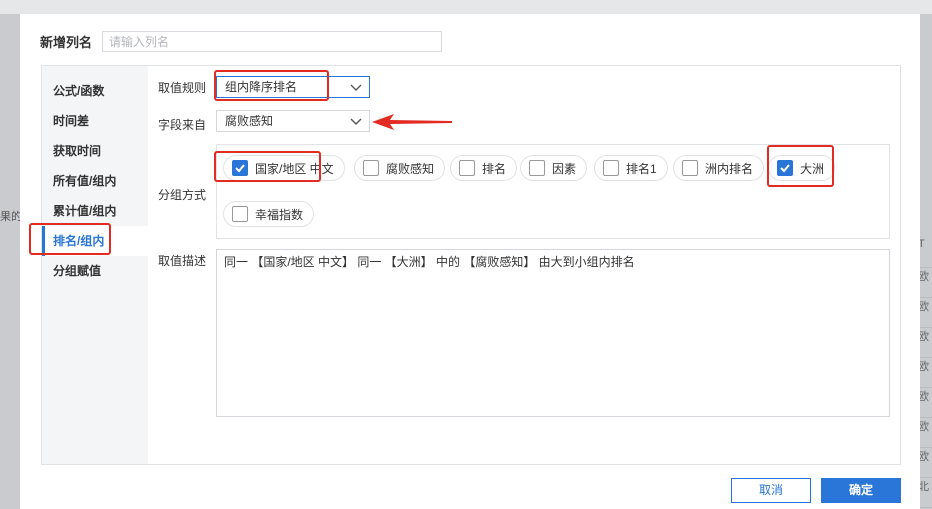  I want to click on group-option-label: 排名, so click(494, 168).